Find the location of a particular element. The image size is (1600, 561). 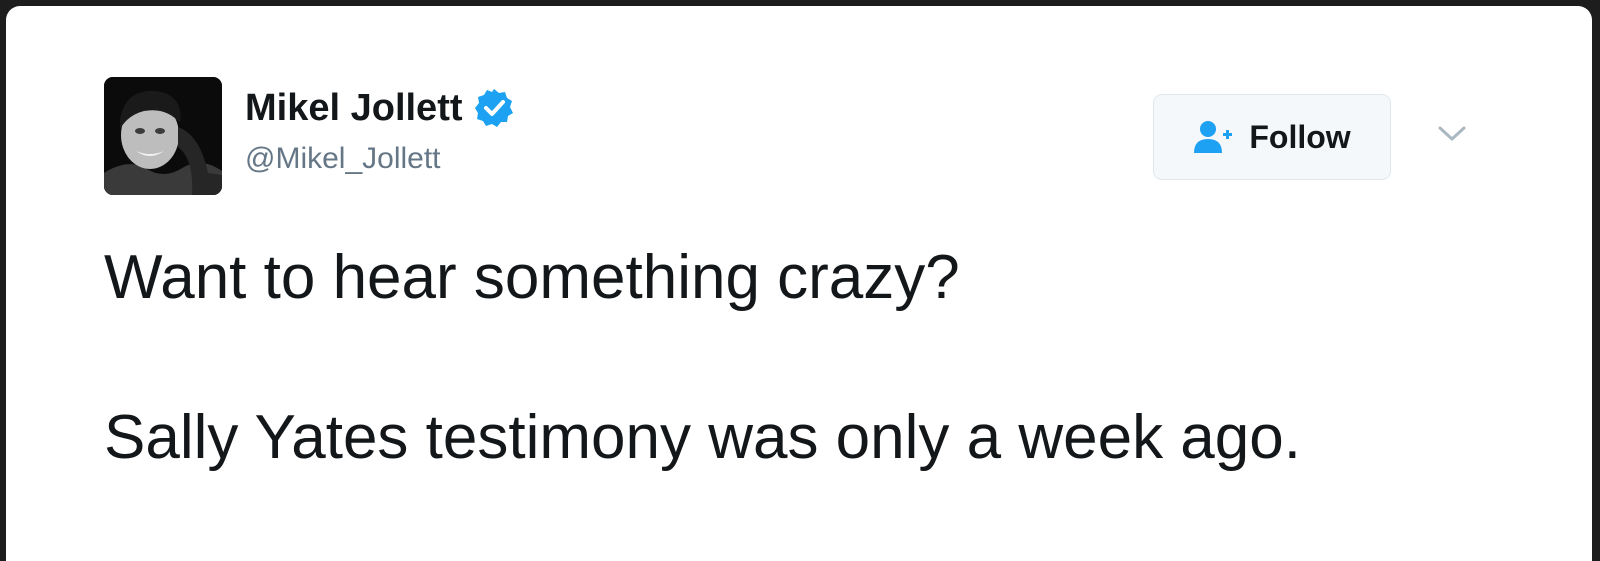

chevron-down-icon is located at coordinates (1452, 133).